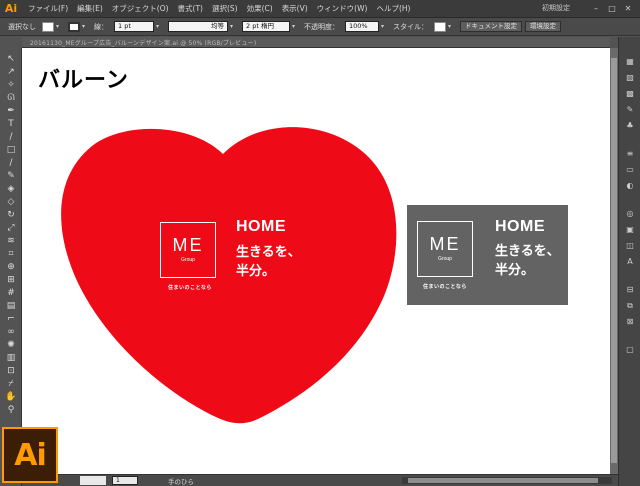  What do you see at coordinates (445, 259) in the screenshot?
I see `gray-logo-group-text: Group` at bounding box center [445, 259].